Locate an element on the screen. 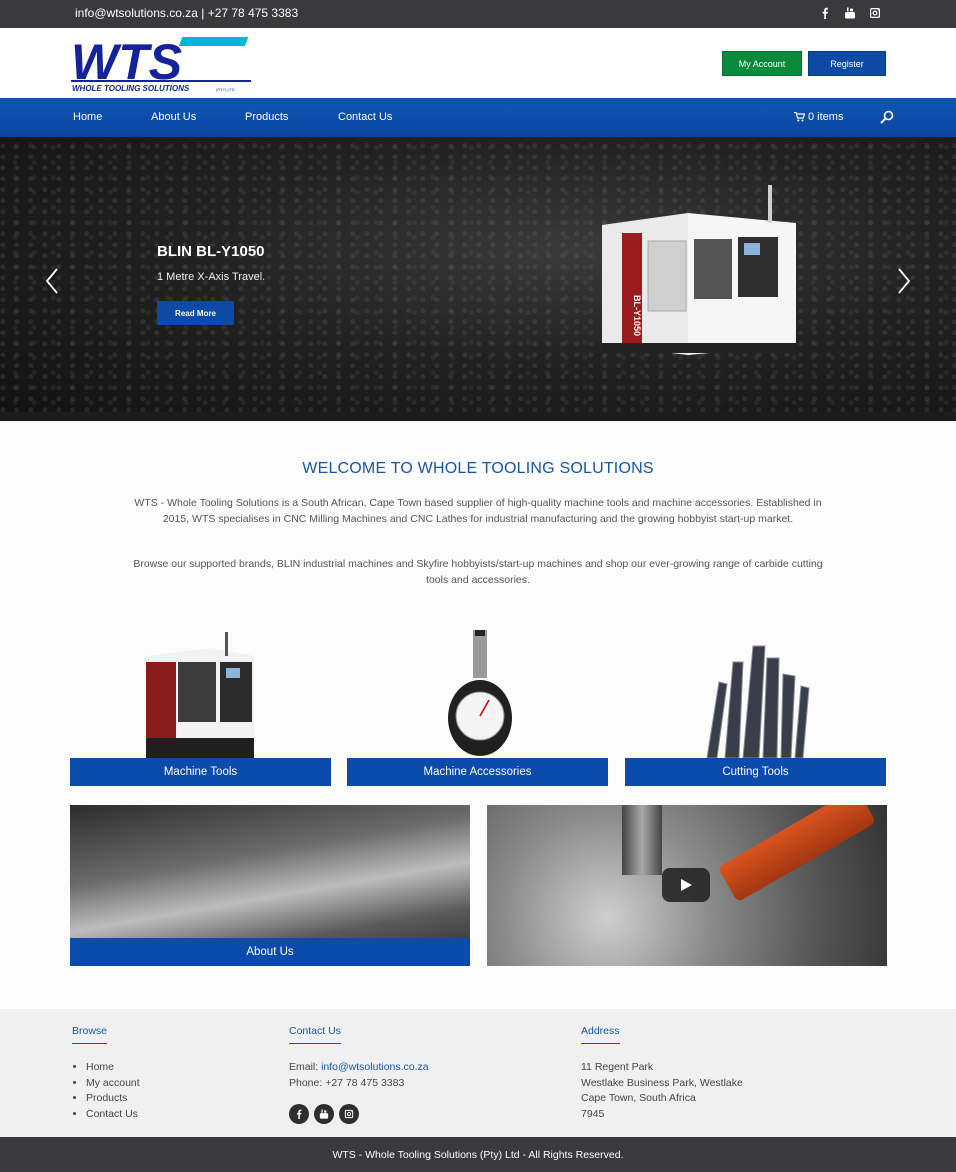 This screenshot has height=1172, width=956. footer-link-my-account: My account is located at coordinates (113, 1084).